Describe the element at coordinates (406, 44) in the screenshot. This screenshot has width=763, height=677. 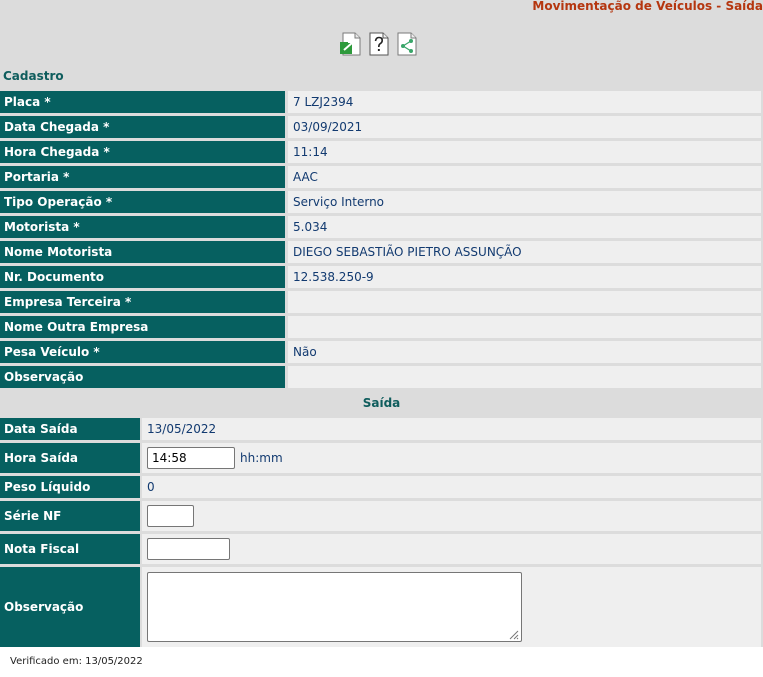
I see `share-icon` at that location.